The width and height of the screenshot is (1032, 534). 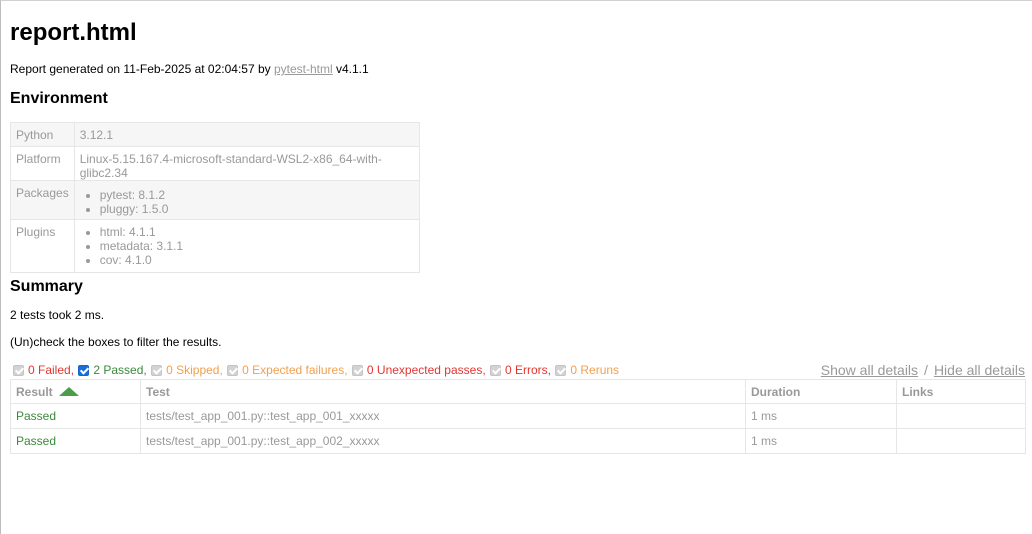 What do you see at coordinates (295, 370) in the screenshot?
I see `filter-label: 0 Expected failures,` at bounding box center [295, 370].